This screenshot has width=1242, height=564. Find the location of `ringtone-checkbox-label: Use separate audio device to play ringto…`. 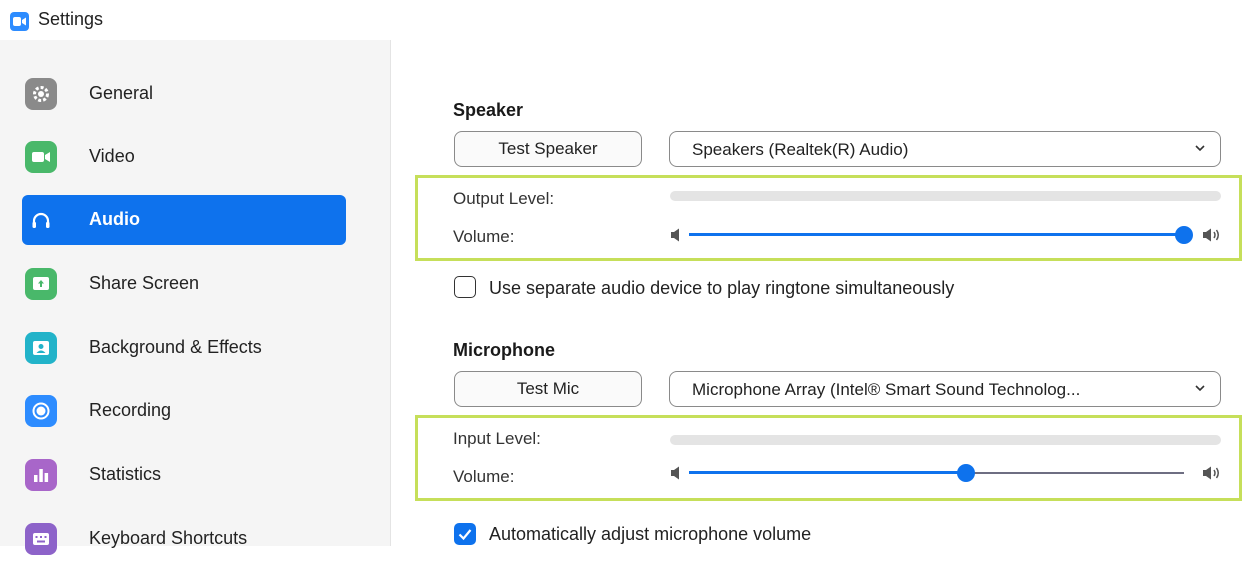

ringtone-checkbox-label: Use separate audio device to play ringto… is located at coordinates (722, 288).